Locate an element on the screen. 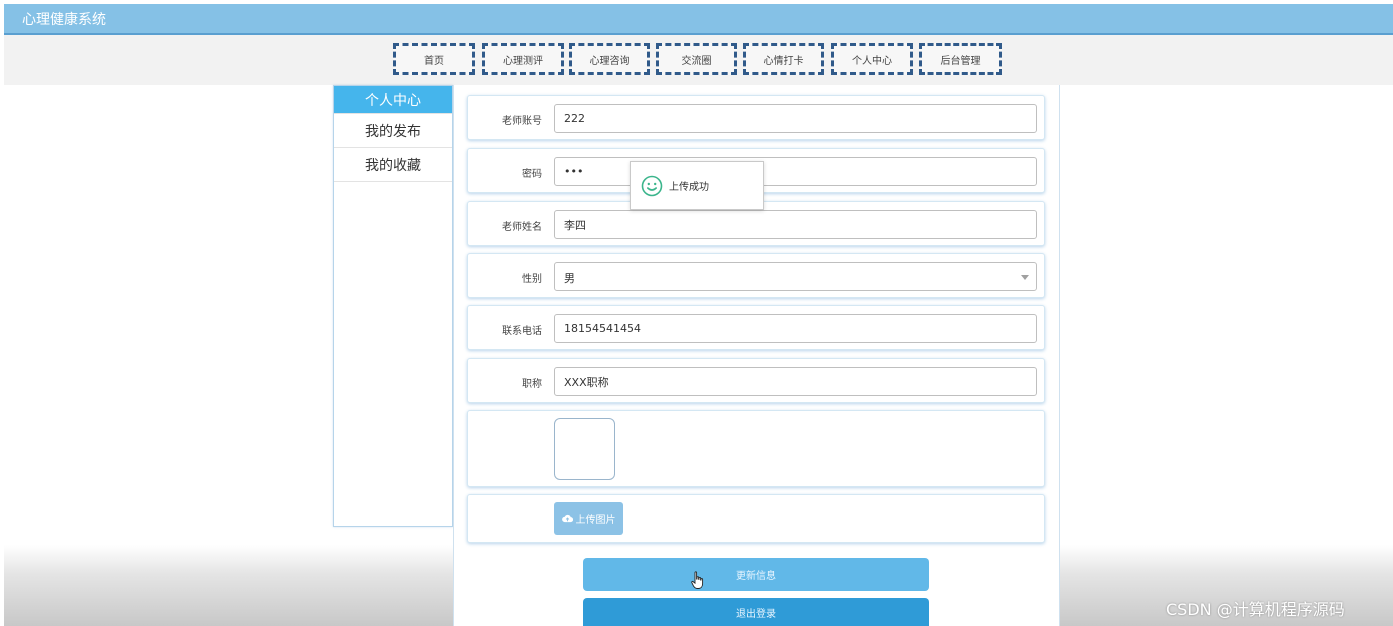 Image resolution: width=1393 pixels, height=626 pixels. nav-item-mood-checkin: 心情打卡 is located at coordinates (783, 59).